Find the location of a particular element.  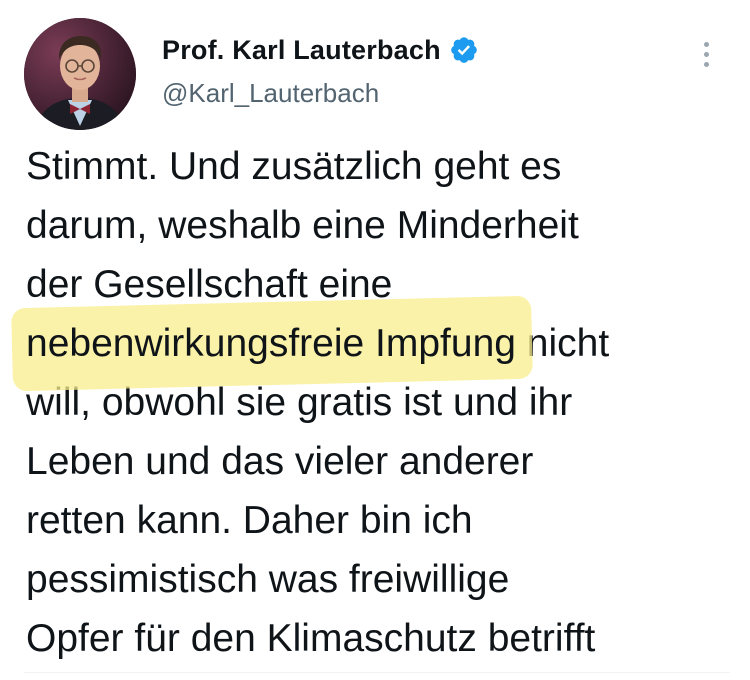

highlighted-phrase: nebenwirkungsfreie Impfung is located at coordinates (271, 343).